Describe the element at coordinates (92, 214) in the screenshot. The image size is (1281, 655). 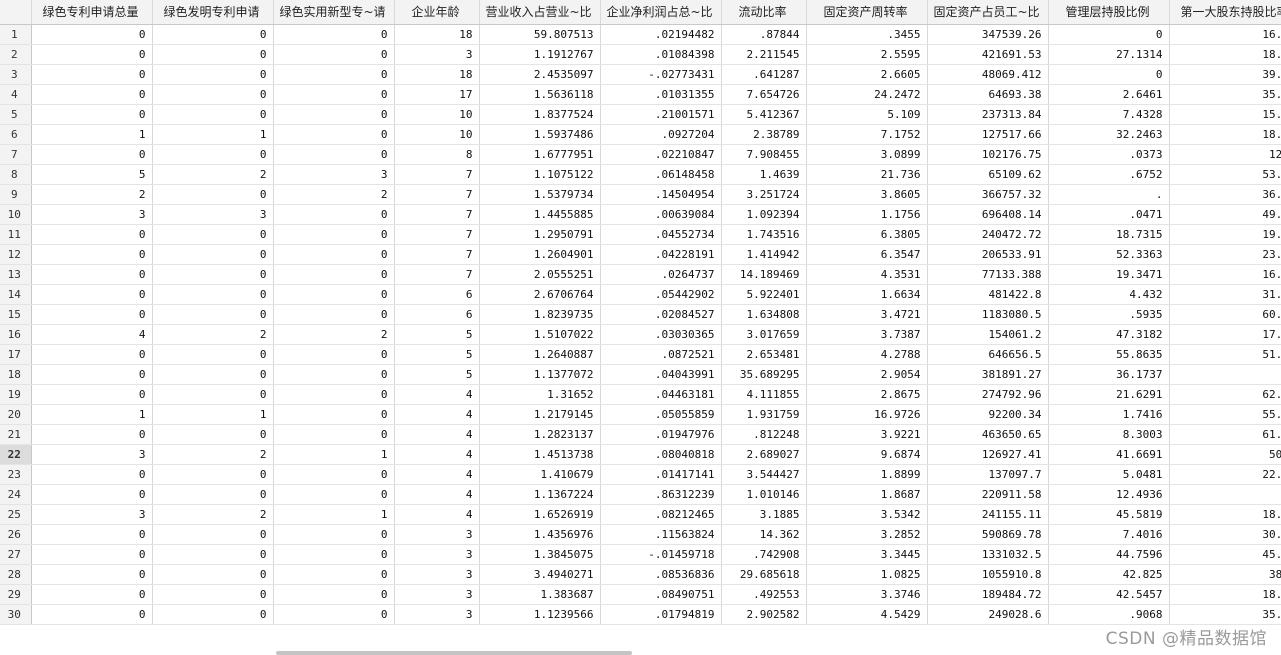
I see `table-cell: 3` at that location.